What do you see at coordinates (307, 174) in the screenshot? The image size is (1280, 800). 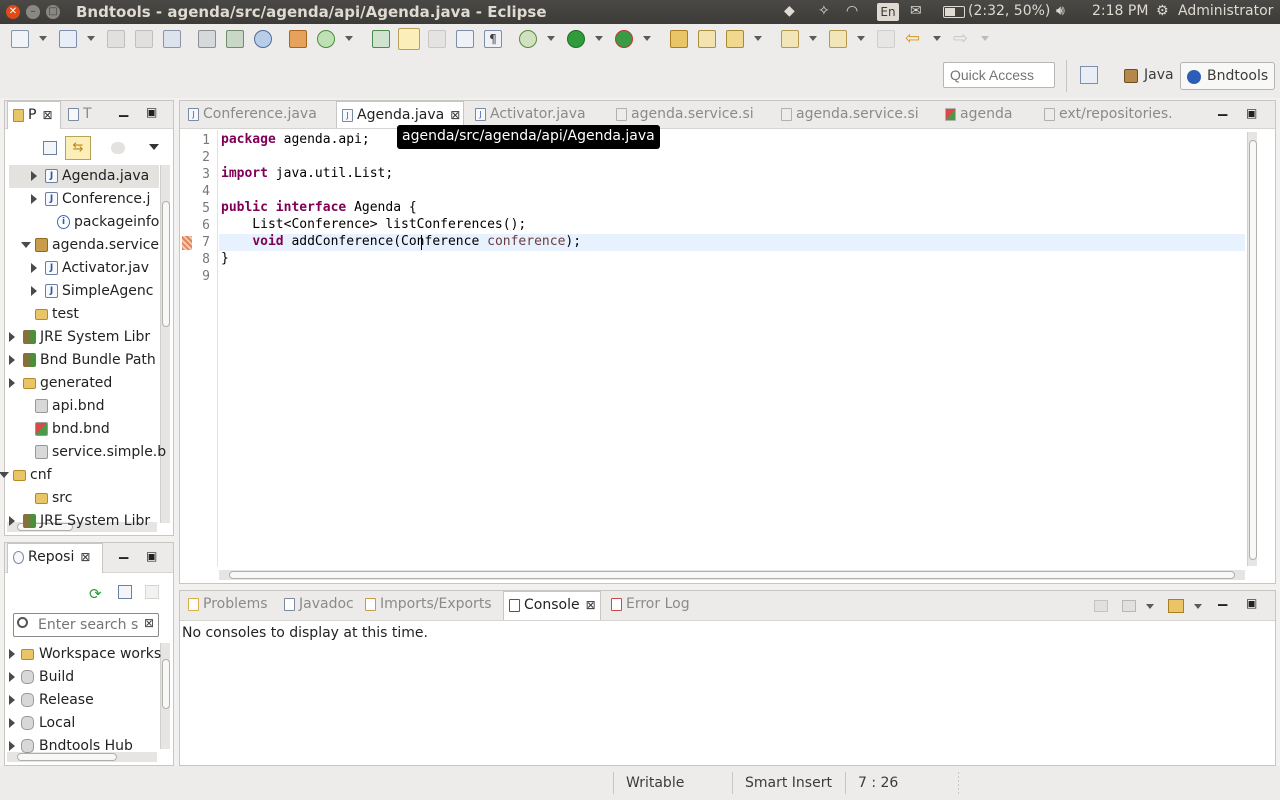 I see `code-line-3: import java.util.List;` at bounding box center [307, 174].